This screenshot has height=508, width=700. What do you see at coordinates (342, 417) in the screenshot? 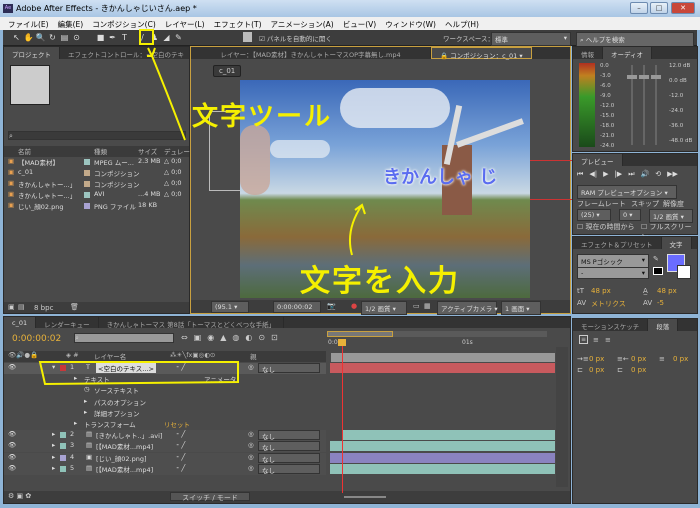
I see `current-time-indicator` at bounding box center [342, 417].